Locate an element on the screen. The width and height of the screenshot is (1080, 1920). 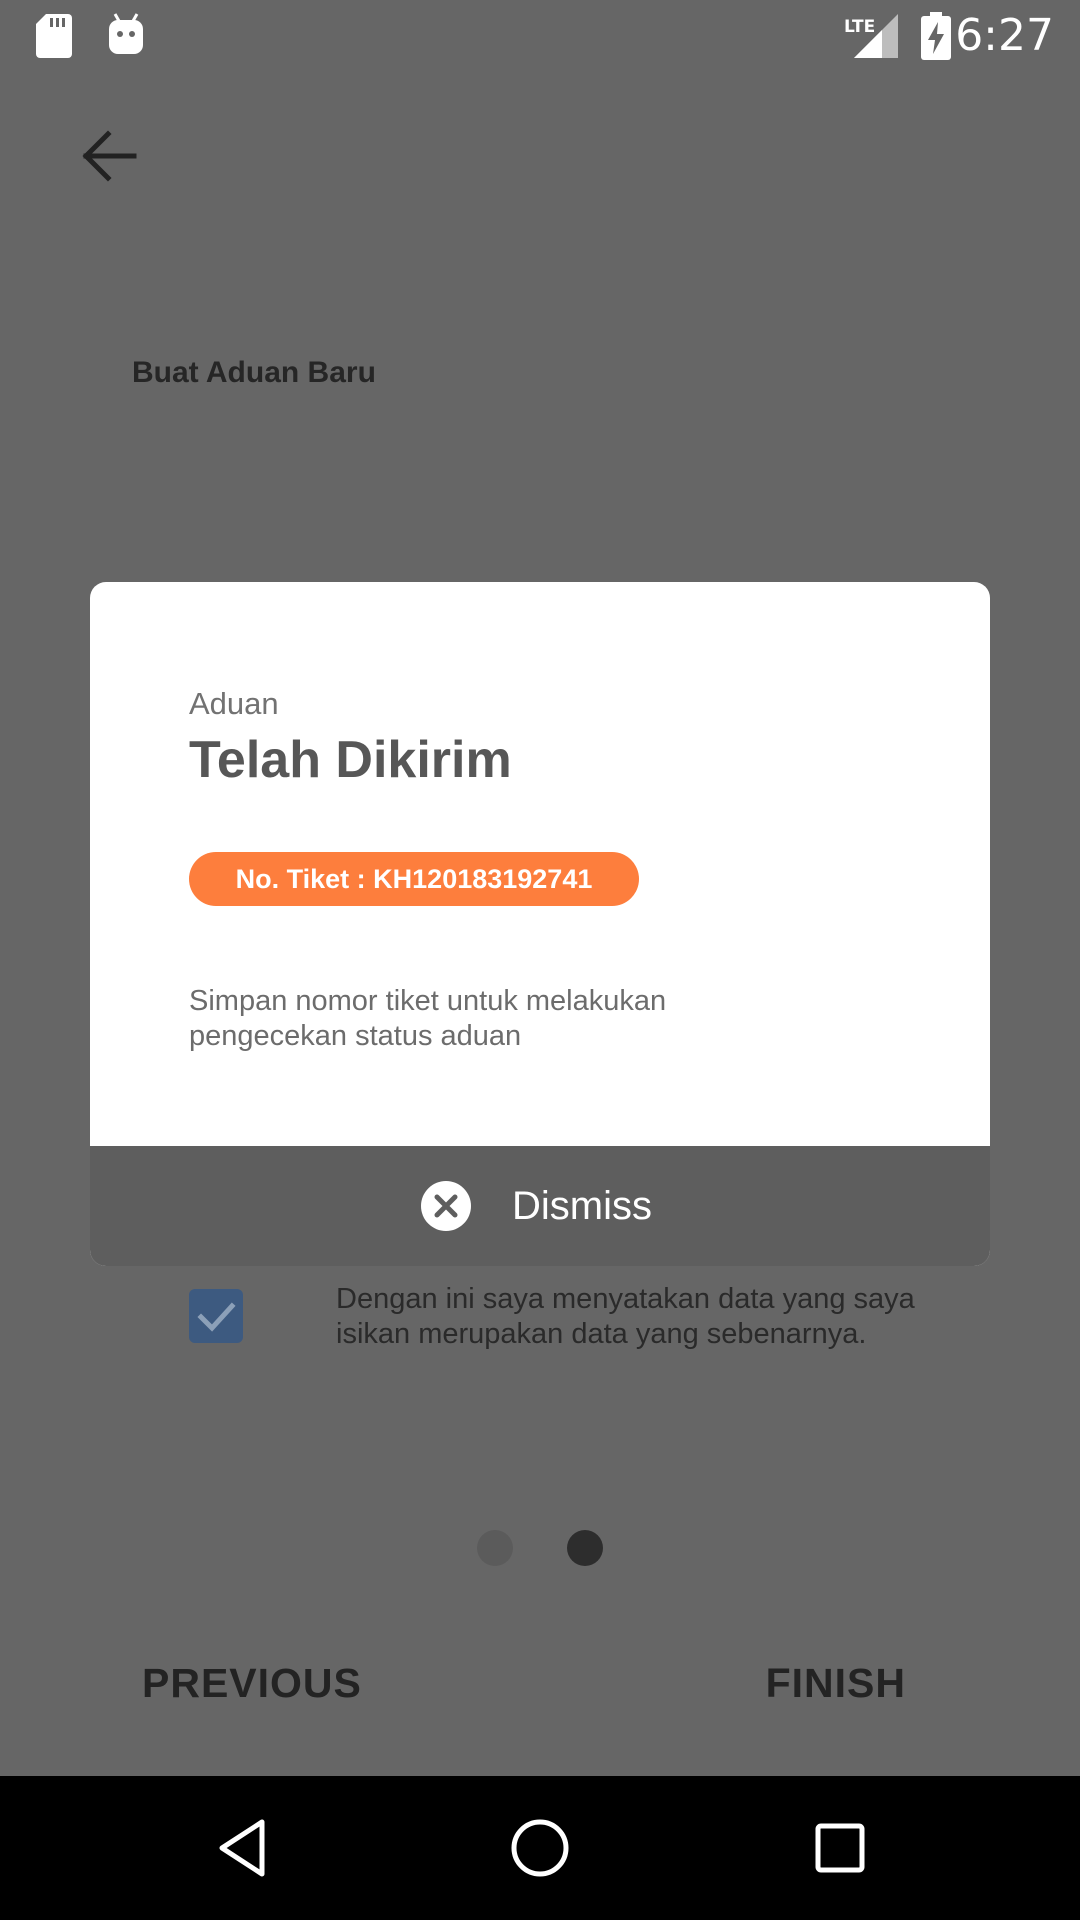
close-circle-icon is located at coordinates (446, 1206).